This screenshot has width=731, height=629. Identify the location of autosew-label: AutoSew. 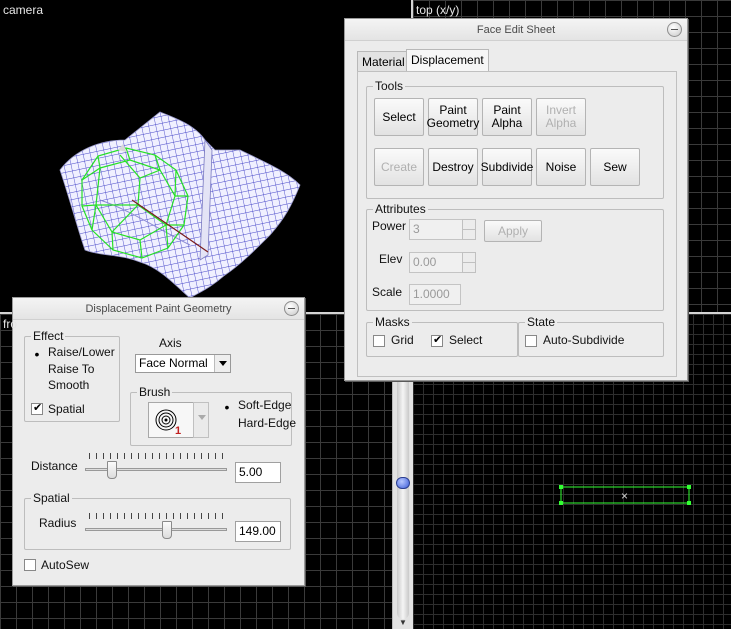
(65, 565).